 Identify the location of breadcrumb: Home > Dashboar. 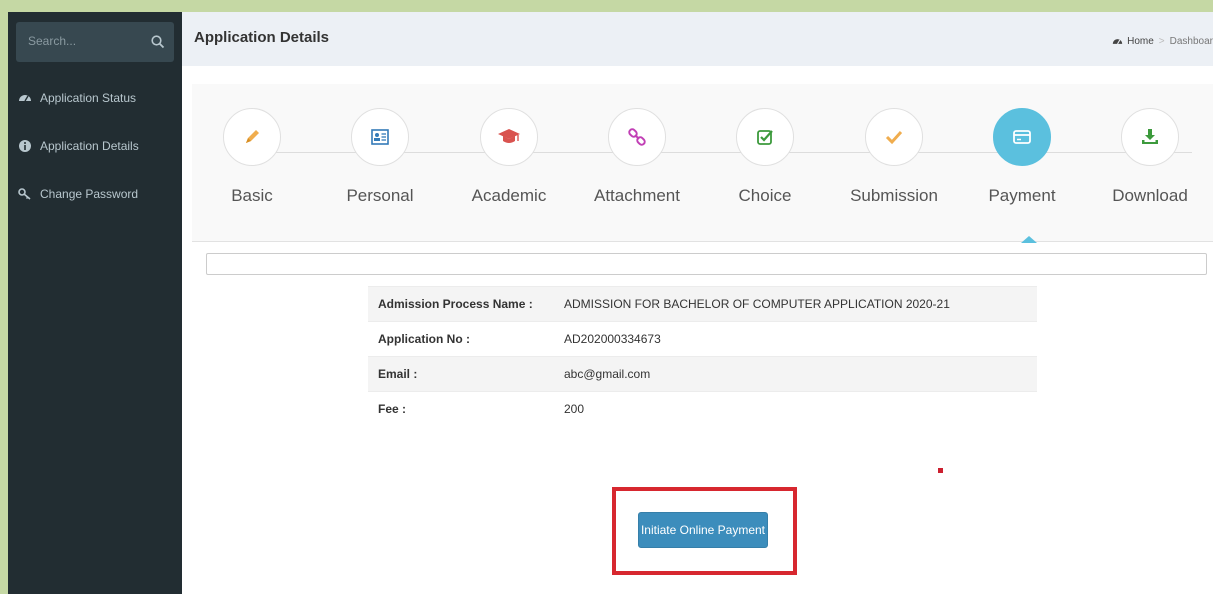
(1162, 41).